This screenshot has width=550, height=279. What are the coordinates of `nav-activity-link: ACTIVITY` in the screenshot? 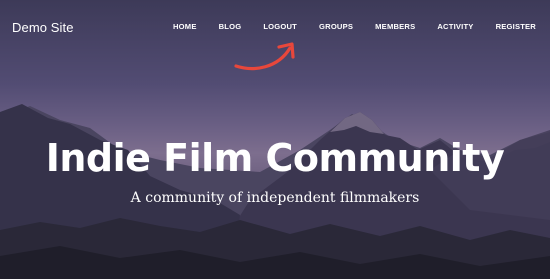 It's located at (455, 26).